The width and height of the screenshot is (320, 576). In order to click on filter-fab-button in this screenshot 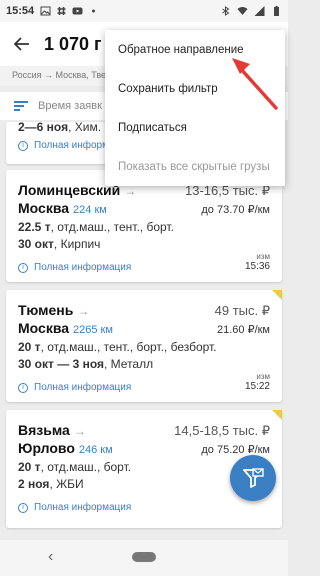, I will do `click(253, 478)`.